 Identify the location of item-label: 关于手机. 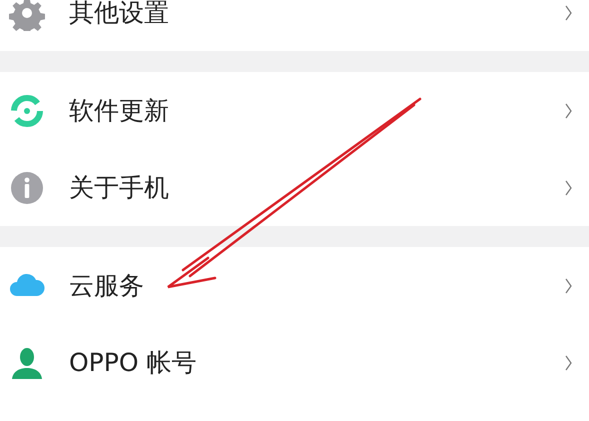
(119, 188).